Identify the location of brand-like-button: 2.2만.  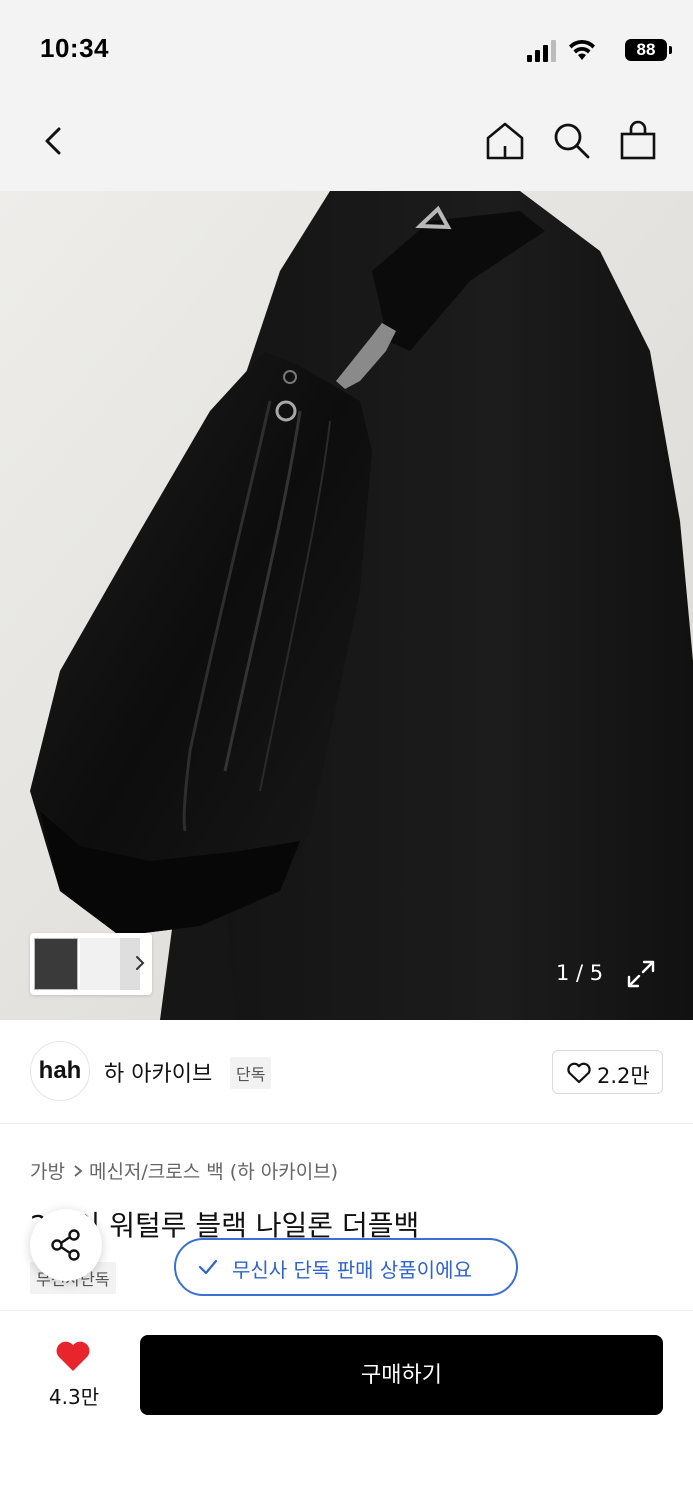
(607, 1072).